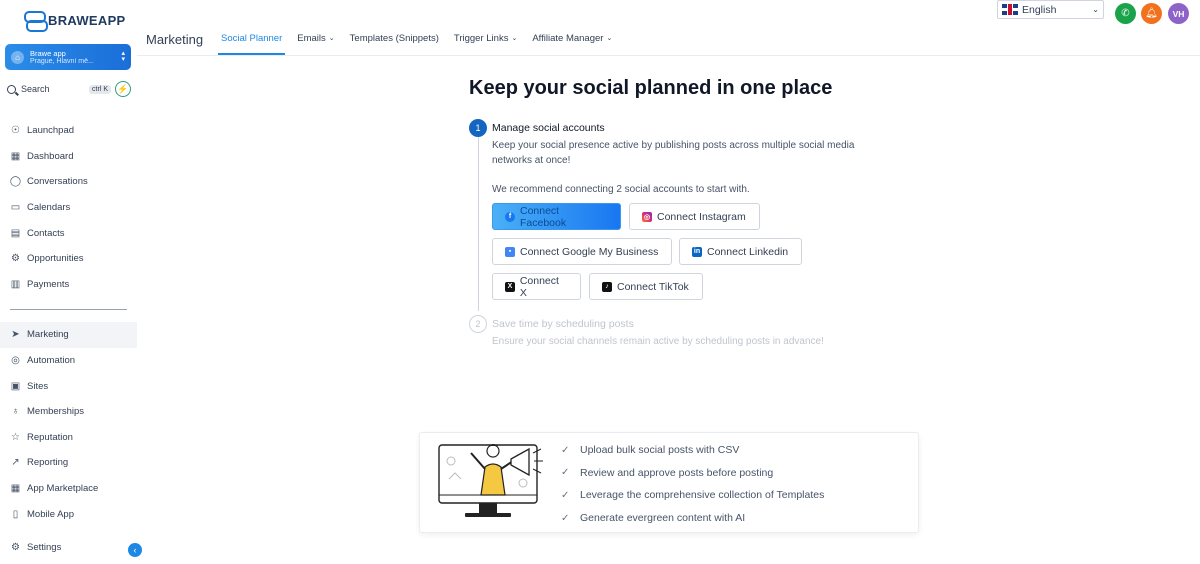 This screenshot has width=1200, height=564. Describe the element at coordinates (15, 208) in the screenshot. I see `calendar-icon: ▭` at that location.